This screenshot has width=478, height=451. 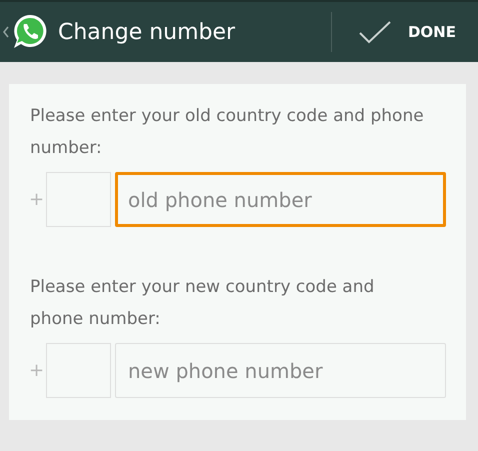 I want to click on done-button: DONE, so click(x=405, y=32).